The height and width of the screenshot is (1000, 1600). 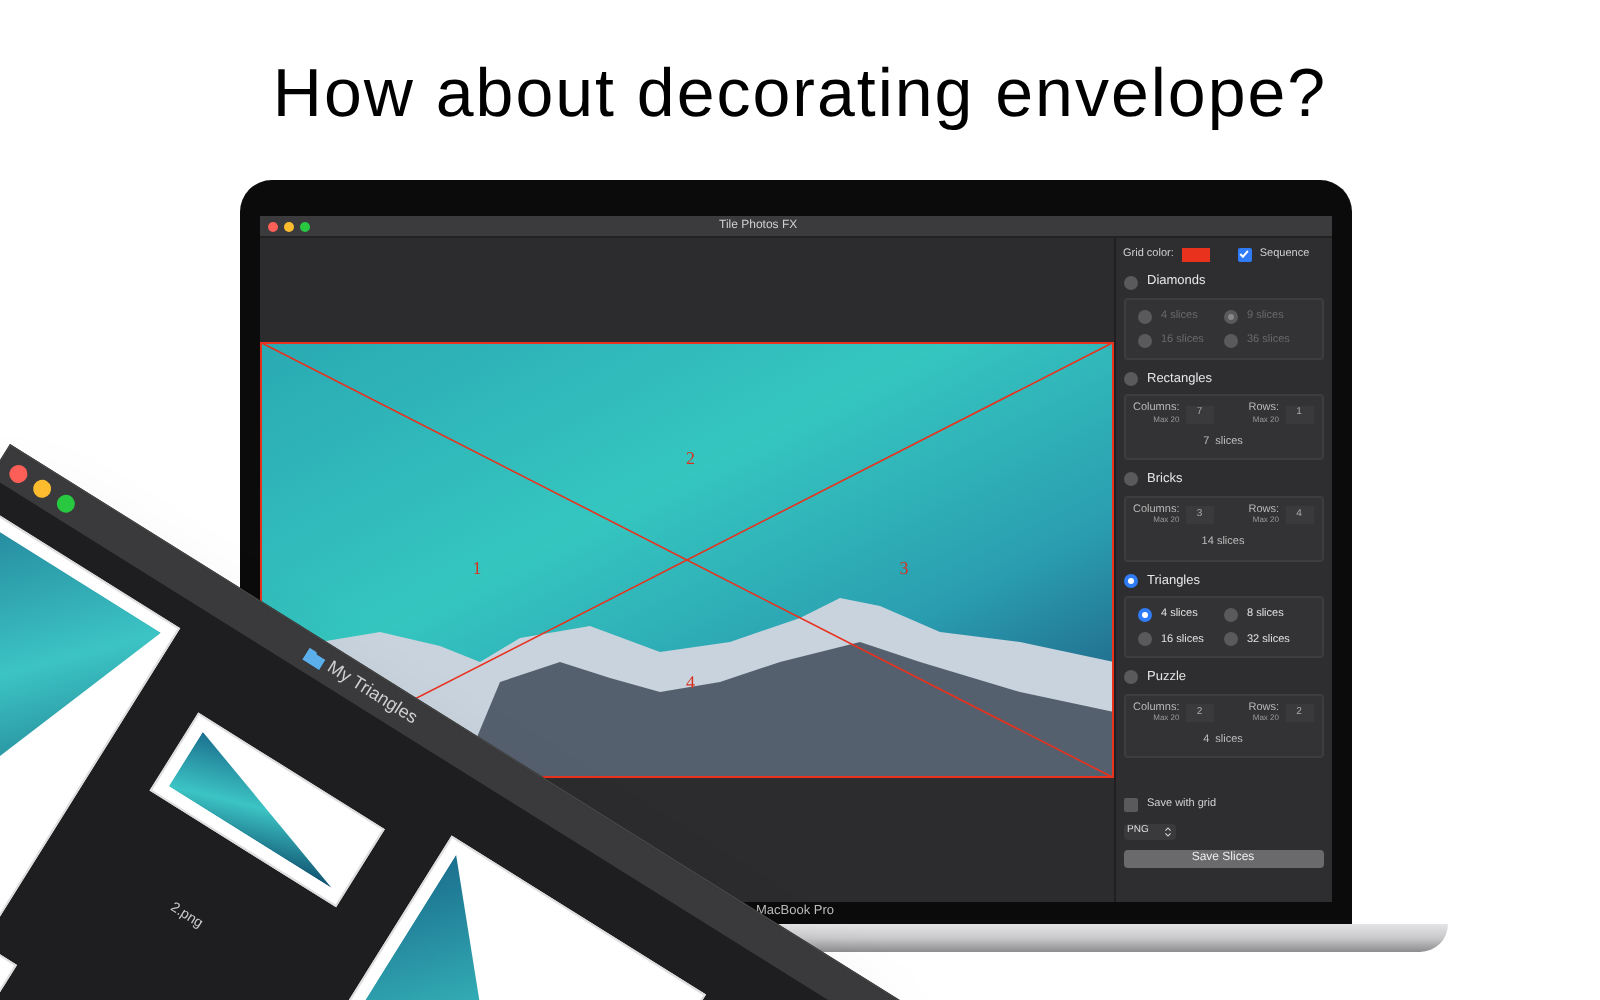 I want to click on folder-icon, so click(x=315, y=658).